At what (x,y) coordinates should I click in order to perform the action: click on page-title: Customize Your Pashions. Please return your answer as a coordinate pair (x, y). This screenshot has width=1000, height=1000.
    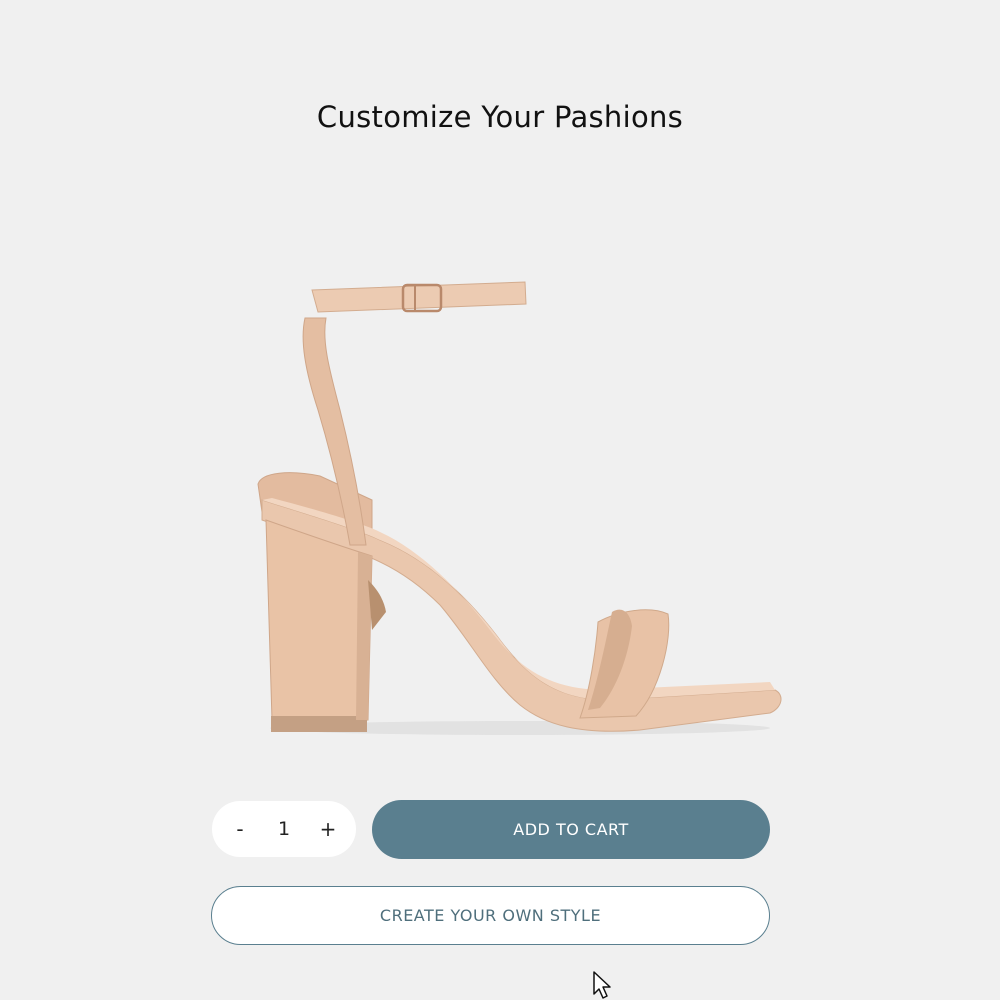
    Looking at the image, I should click on (500, 117).